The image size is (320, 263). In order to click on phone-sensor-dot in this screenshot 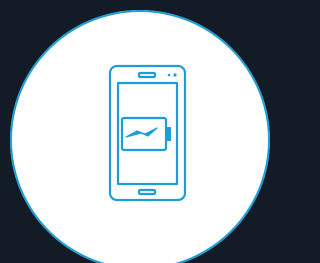, I will do `click(169, 75)`.